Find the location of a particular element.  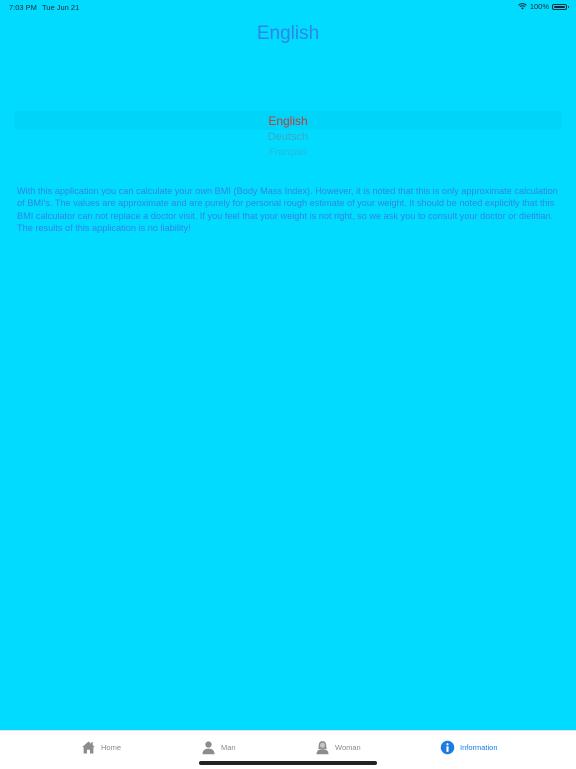

man-icon is located at coordinates (208, 747).